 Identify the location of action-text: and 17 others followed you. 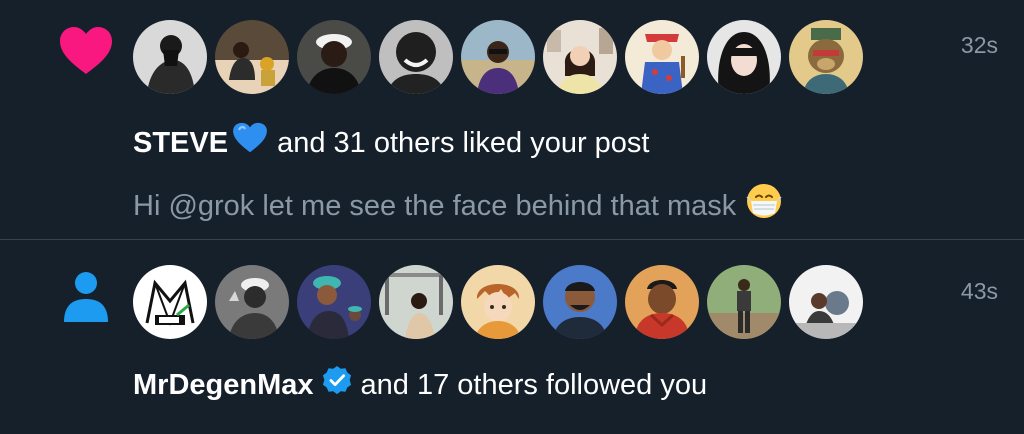
(534, 384).